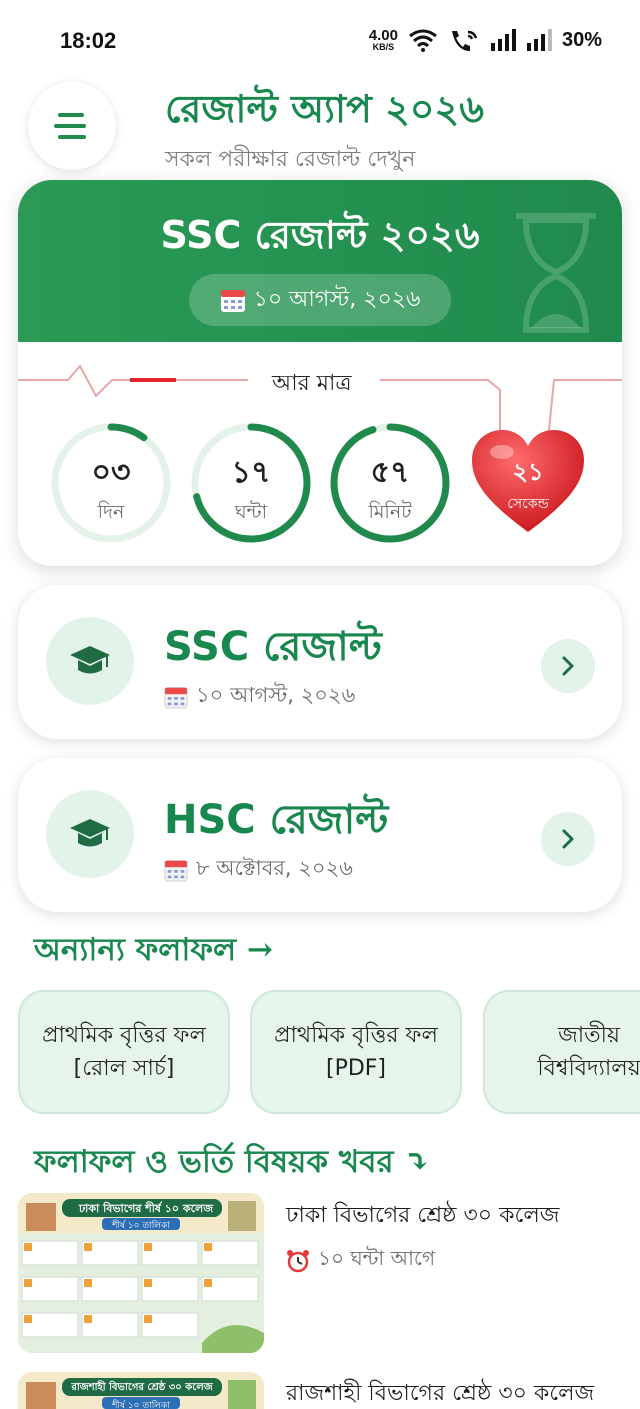 This screenshot has width=640, height=1409. What do you see at coordinates (464, 40) in the screenshot?
I see `wifi-calling-icon` at bounding box center [464, 40].